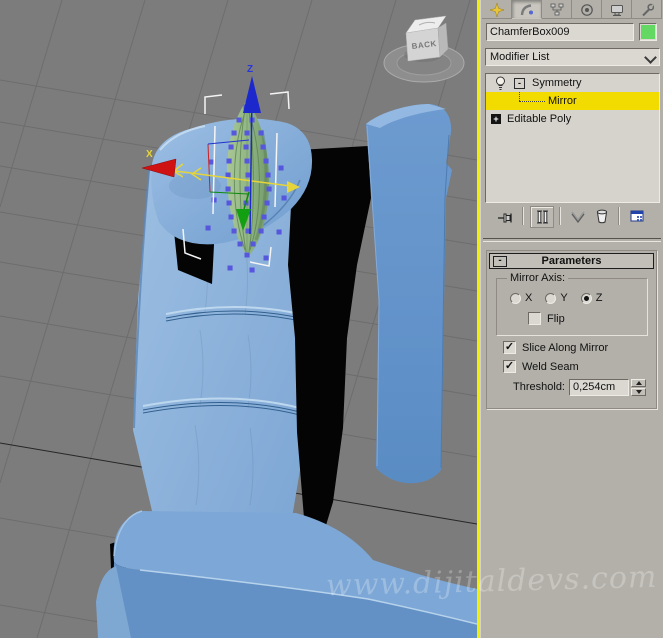 This screenshot has width=663, height=638. What do you see at coordinates (500, 83) in the screenshot?
I see `lightbulb-icon` at bounding box center [500, 83].